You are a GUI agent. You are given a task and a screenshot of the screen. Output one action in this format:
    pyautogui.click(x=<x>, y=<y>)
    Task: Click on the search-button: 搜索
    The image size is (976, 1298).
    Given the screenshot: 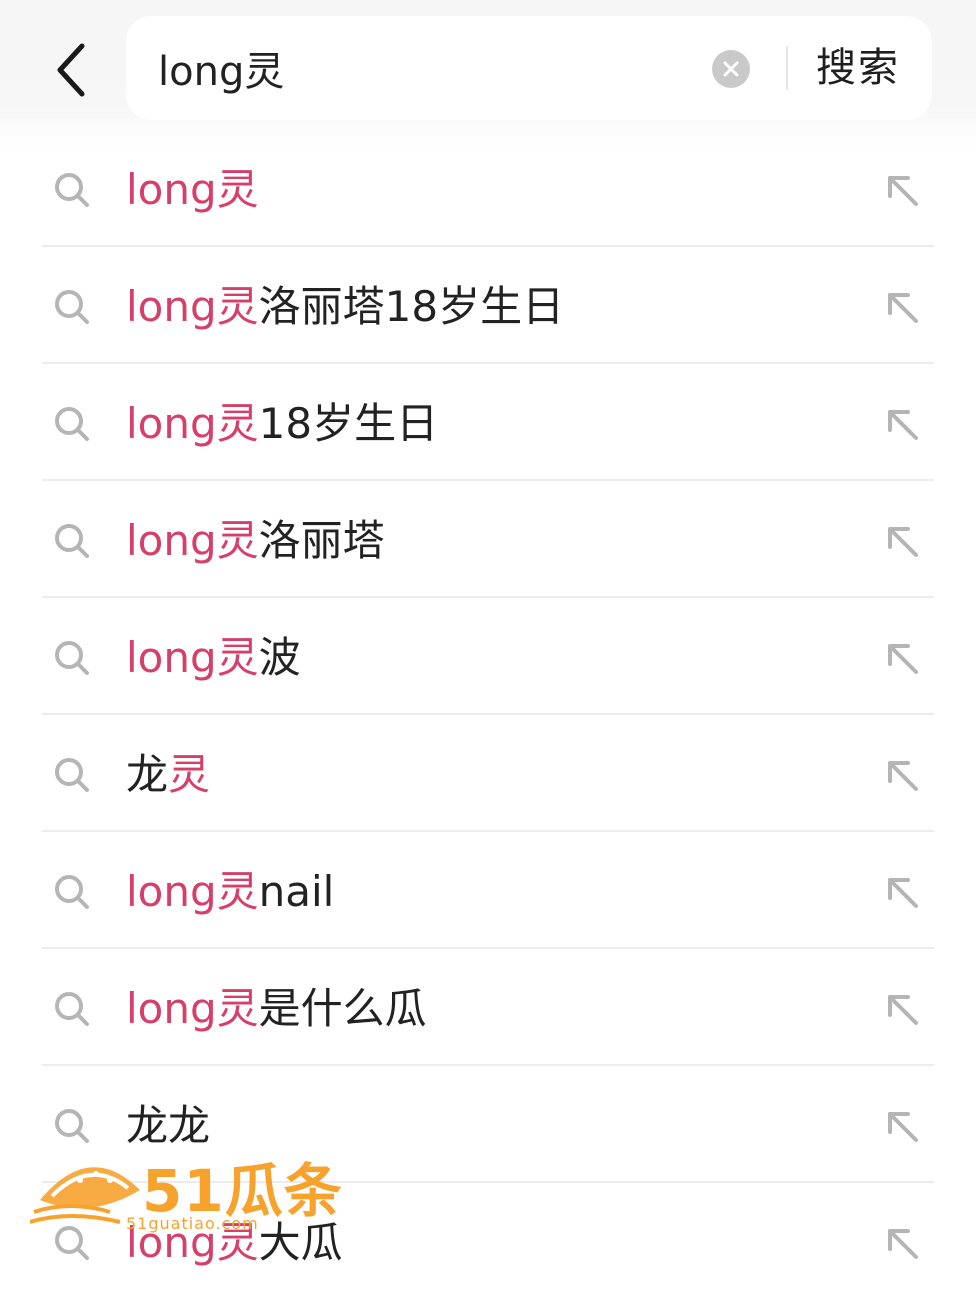 What is the action you would take?
    pyautogui.click(x=858, y=68)
    